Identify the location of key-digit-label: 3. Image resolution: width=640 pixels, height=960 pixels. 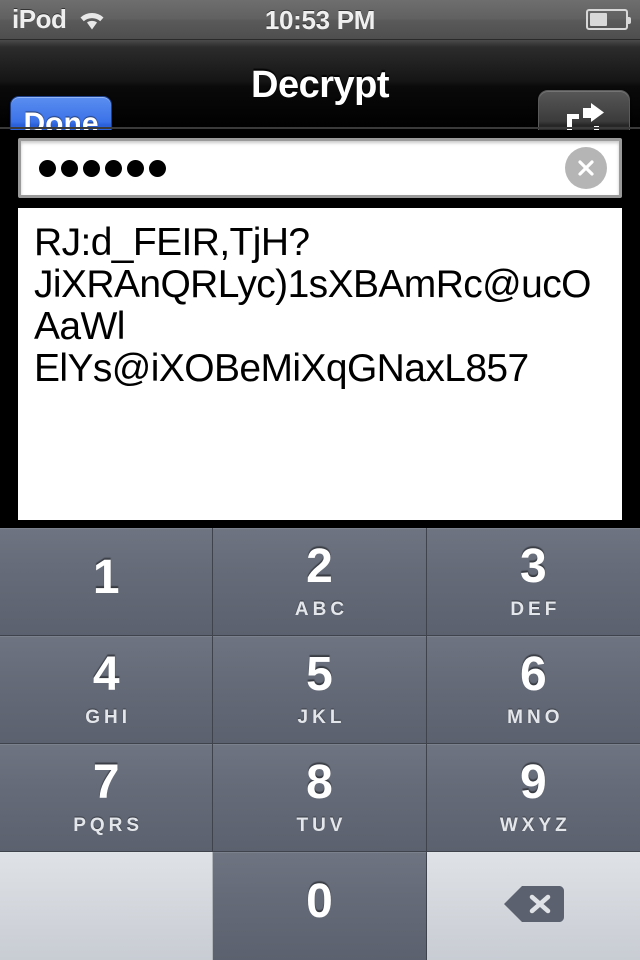
(533, 566).